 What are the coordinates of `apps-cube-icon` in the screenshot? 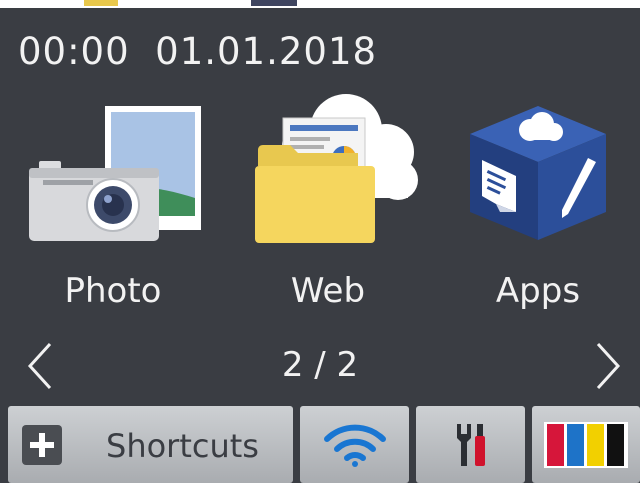 It's located at (538, 173).